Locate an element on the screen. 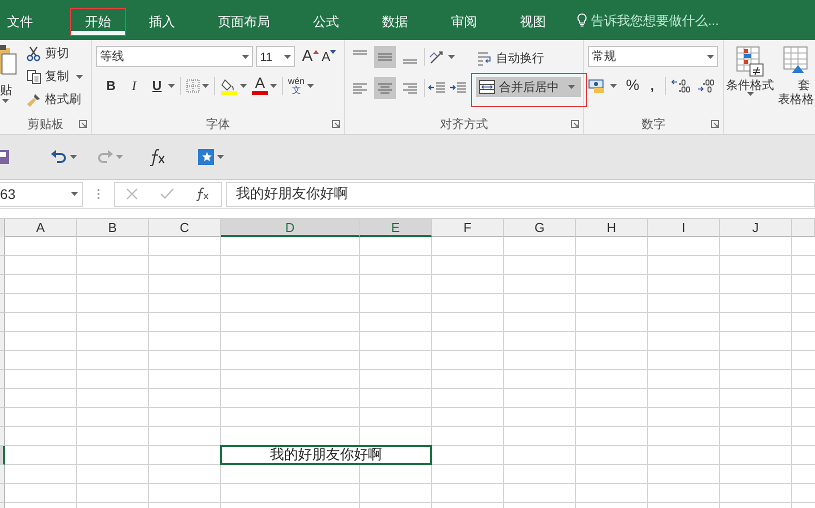  ribbon-tab: 数据 is located at coordinates (395, 22).